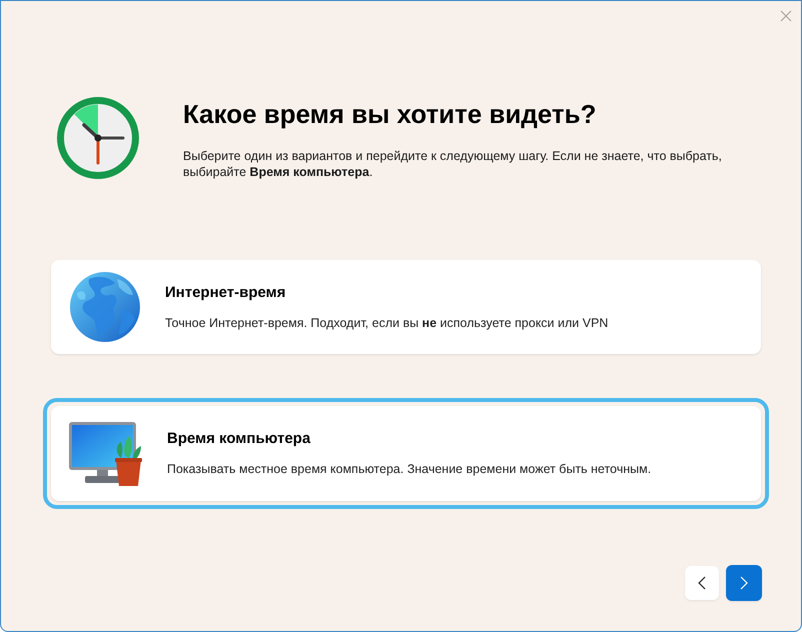 Image resolution: width=802 pixels, height=632 pixels. I want to click on monitor-with-plant-icon, so click(106, 454).